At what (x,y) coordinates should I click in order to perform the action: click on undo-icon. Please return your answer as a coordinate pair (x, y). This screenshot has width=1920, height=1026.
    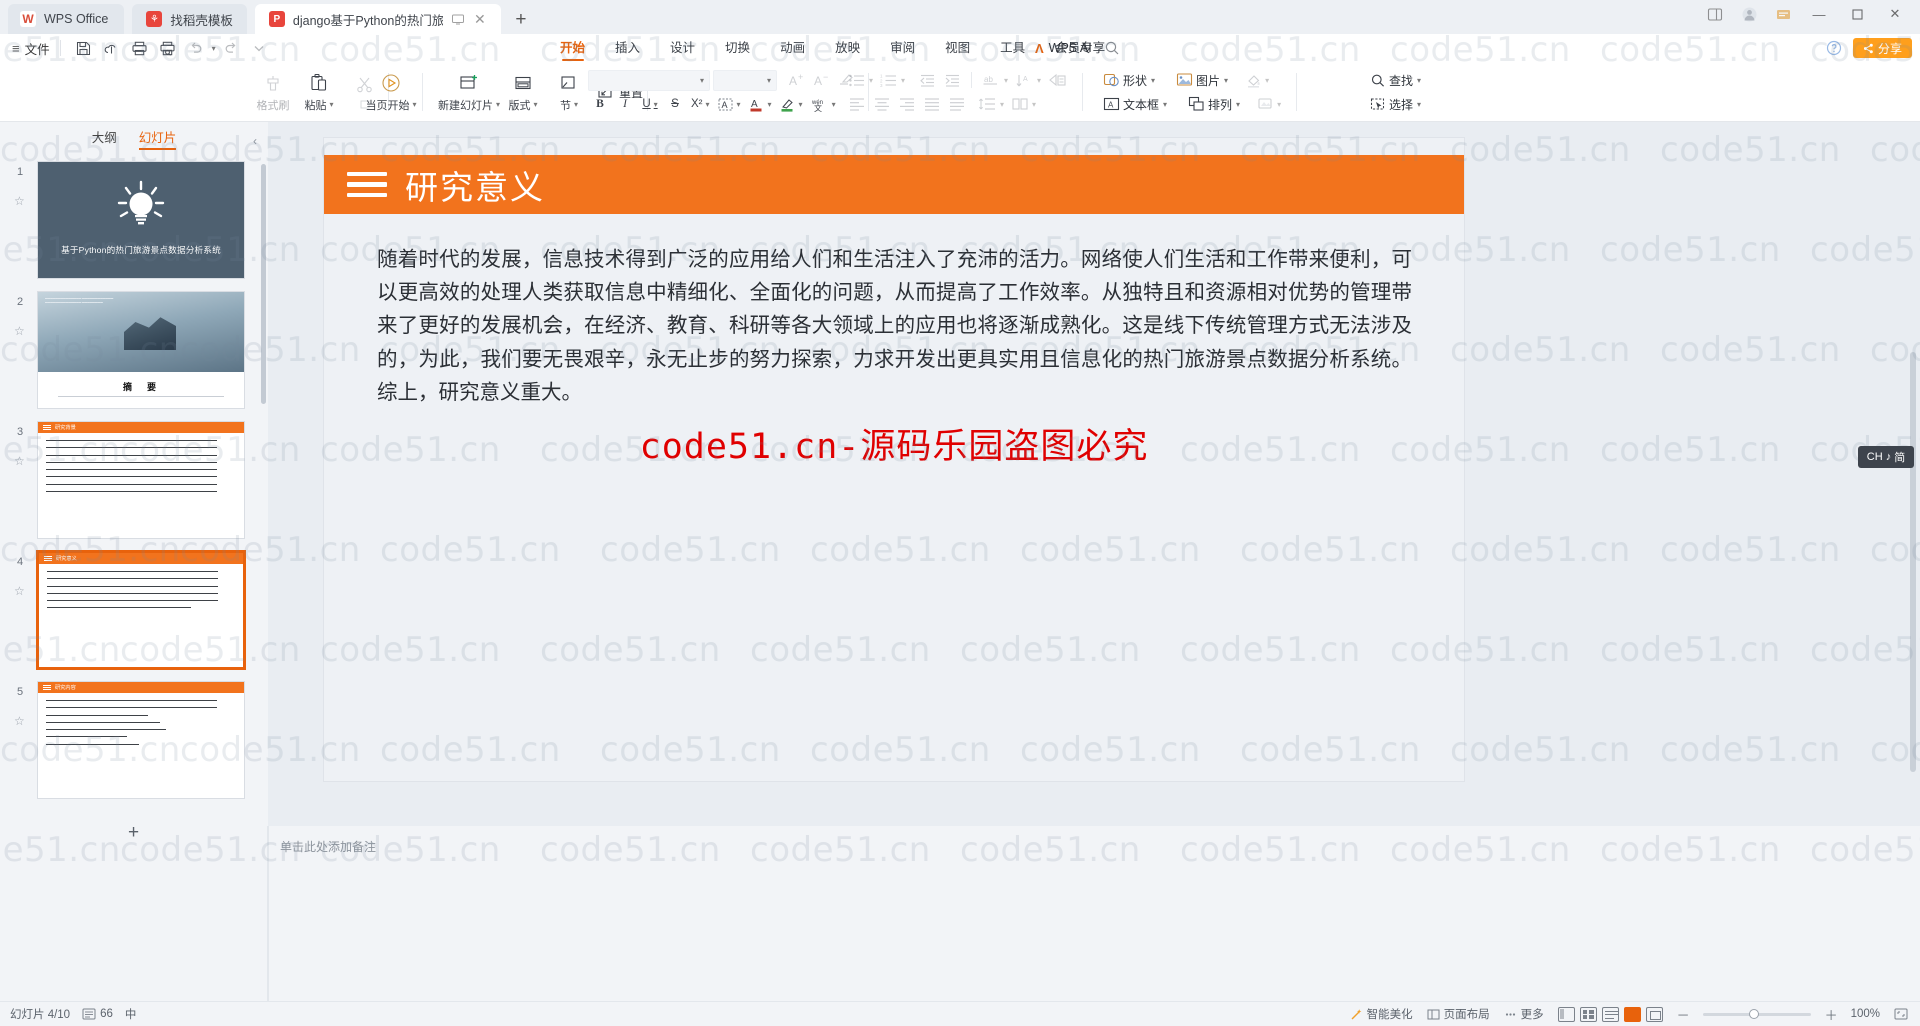
    Looking at the image, I should click on (196, 48).